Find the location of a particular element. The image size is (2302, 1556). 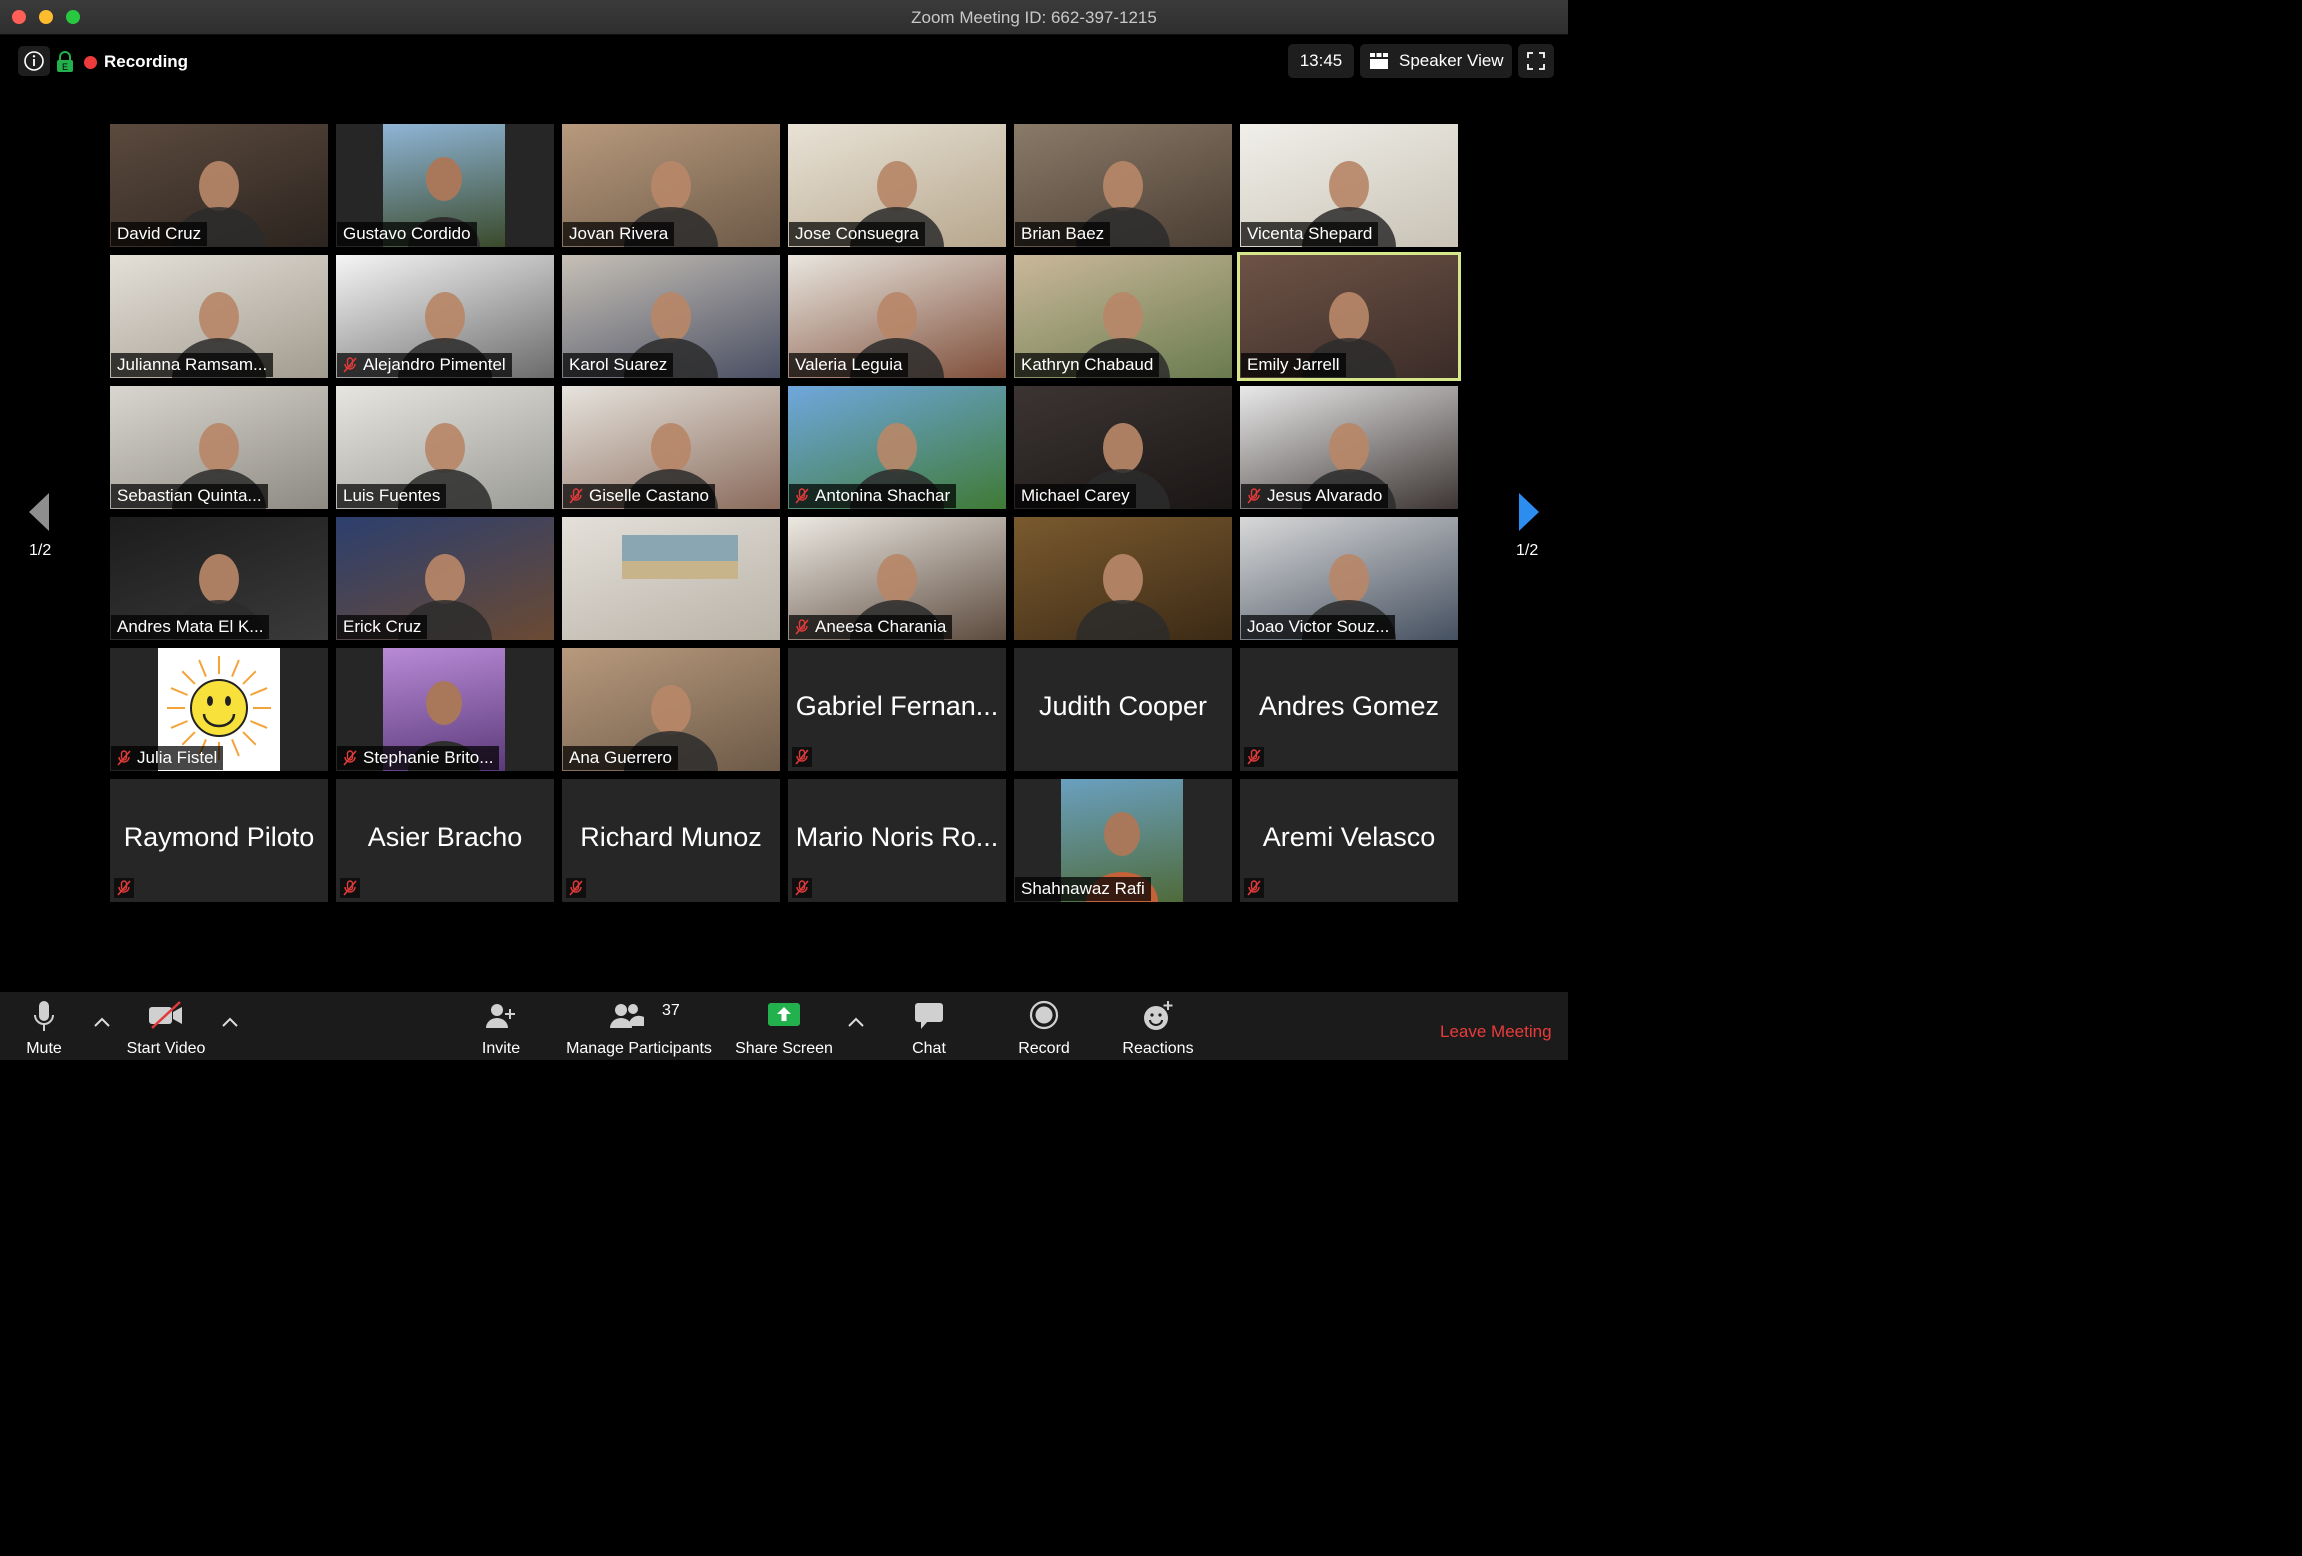

manage-participants-button: 37 Manage Participants is located at coordinates (639, 1026).